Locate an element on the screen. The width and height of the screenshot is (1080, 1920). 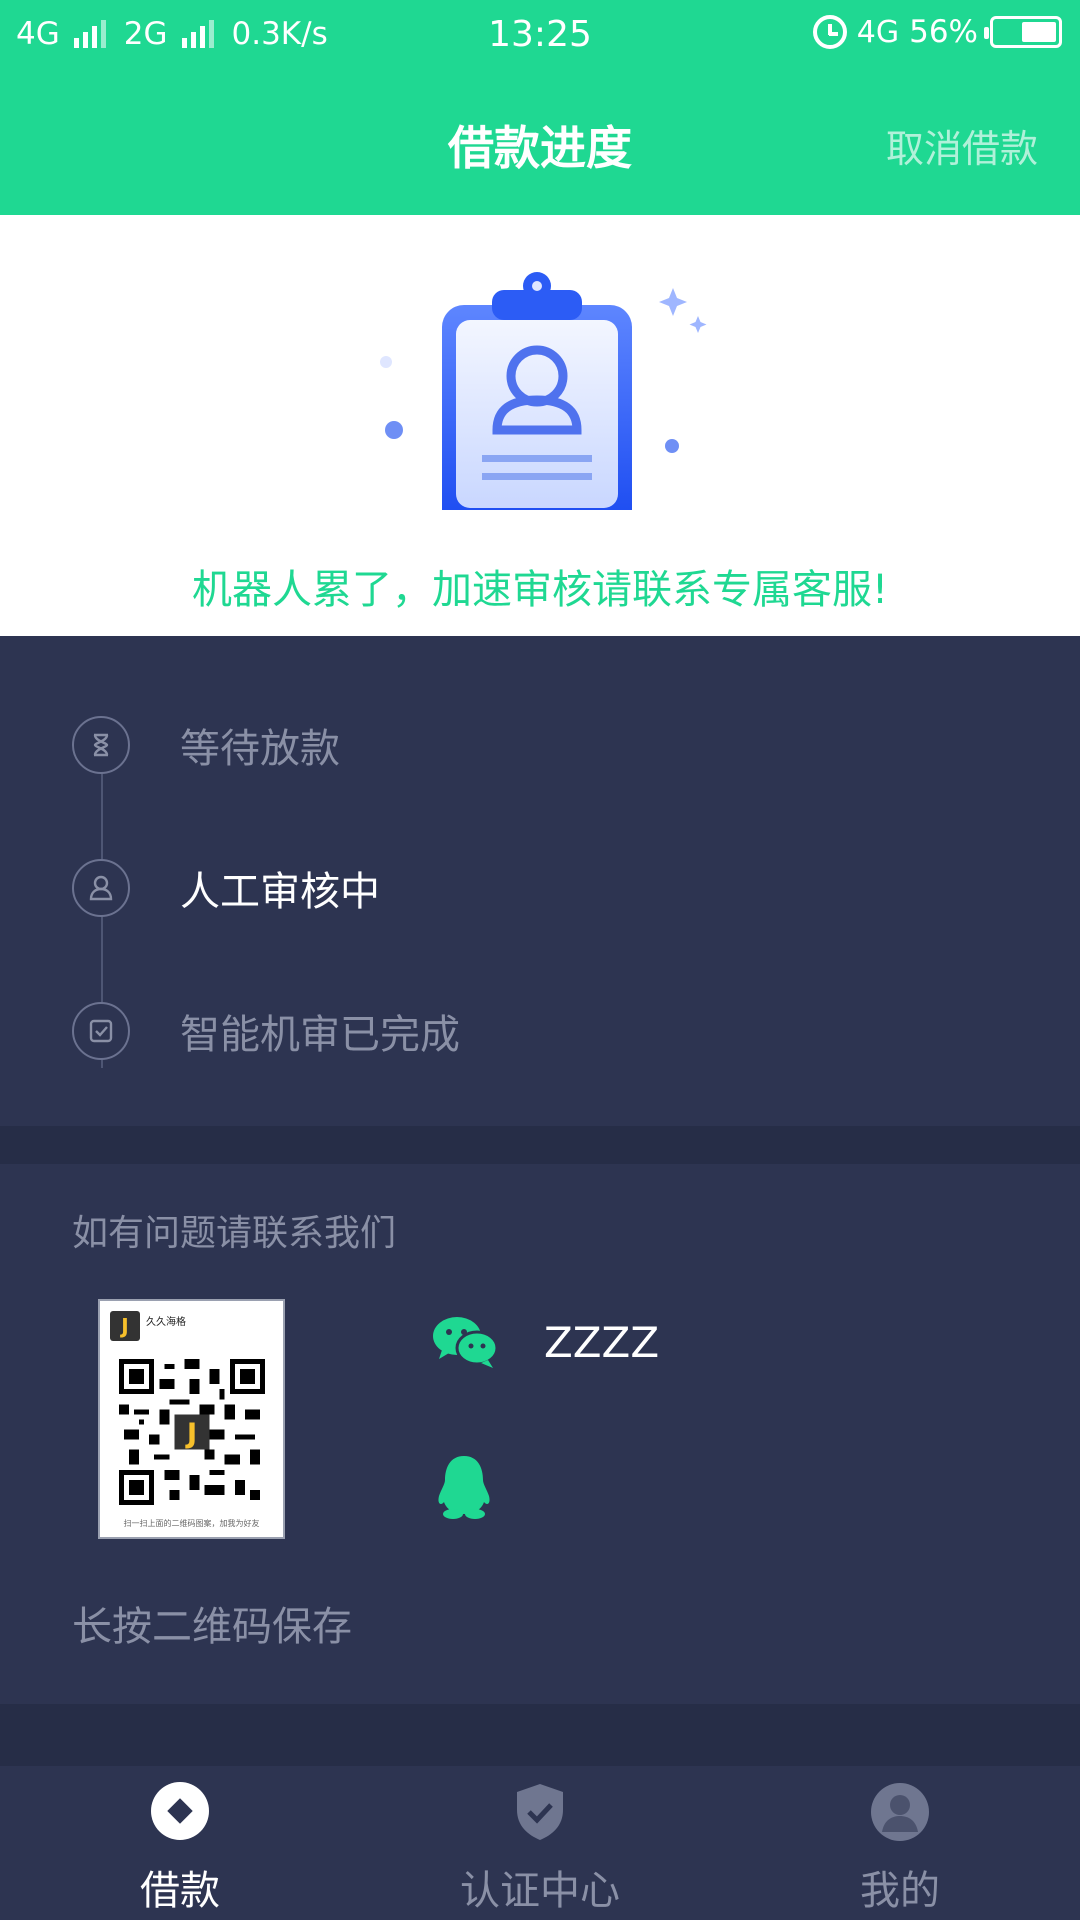
bottom-tab-bar: 借款 认证中心 我的 is located at coordinates (540, 1843).